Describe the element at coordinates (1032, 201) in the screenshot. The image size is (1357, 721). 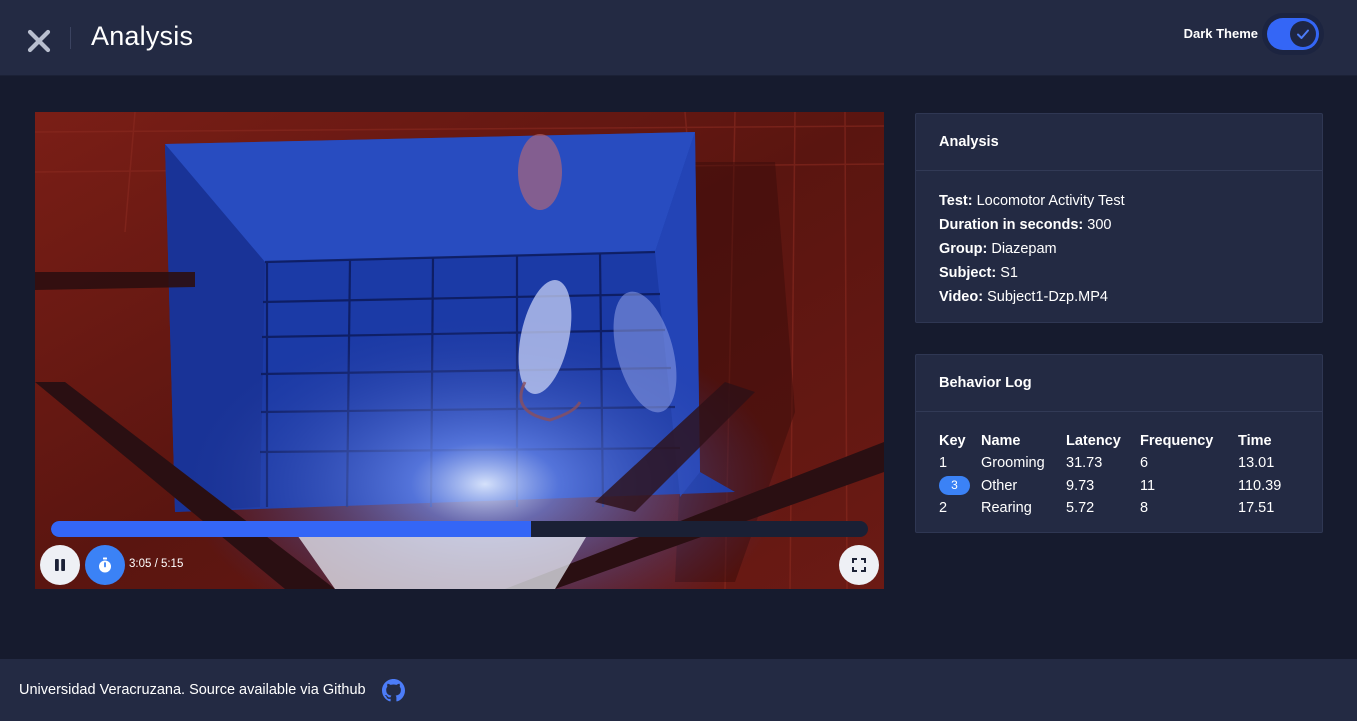
I see `info-test: Test: Locomotor Activity Test` at that location.